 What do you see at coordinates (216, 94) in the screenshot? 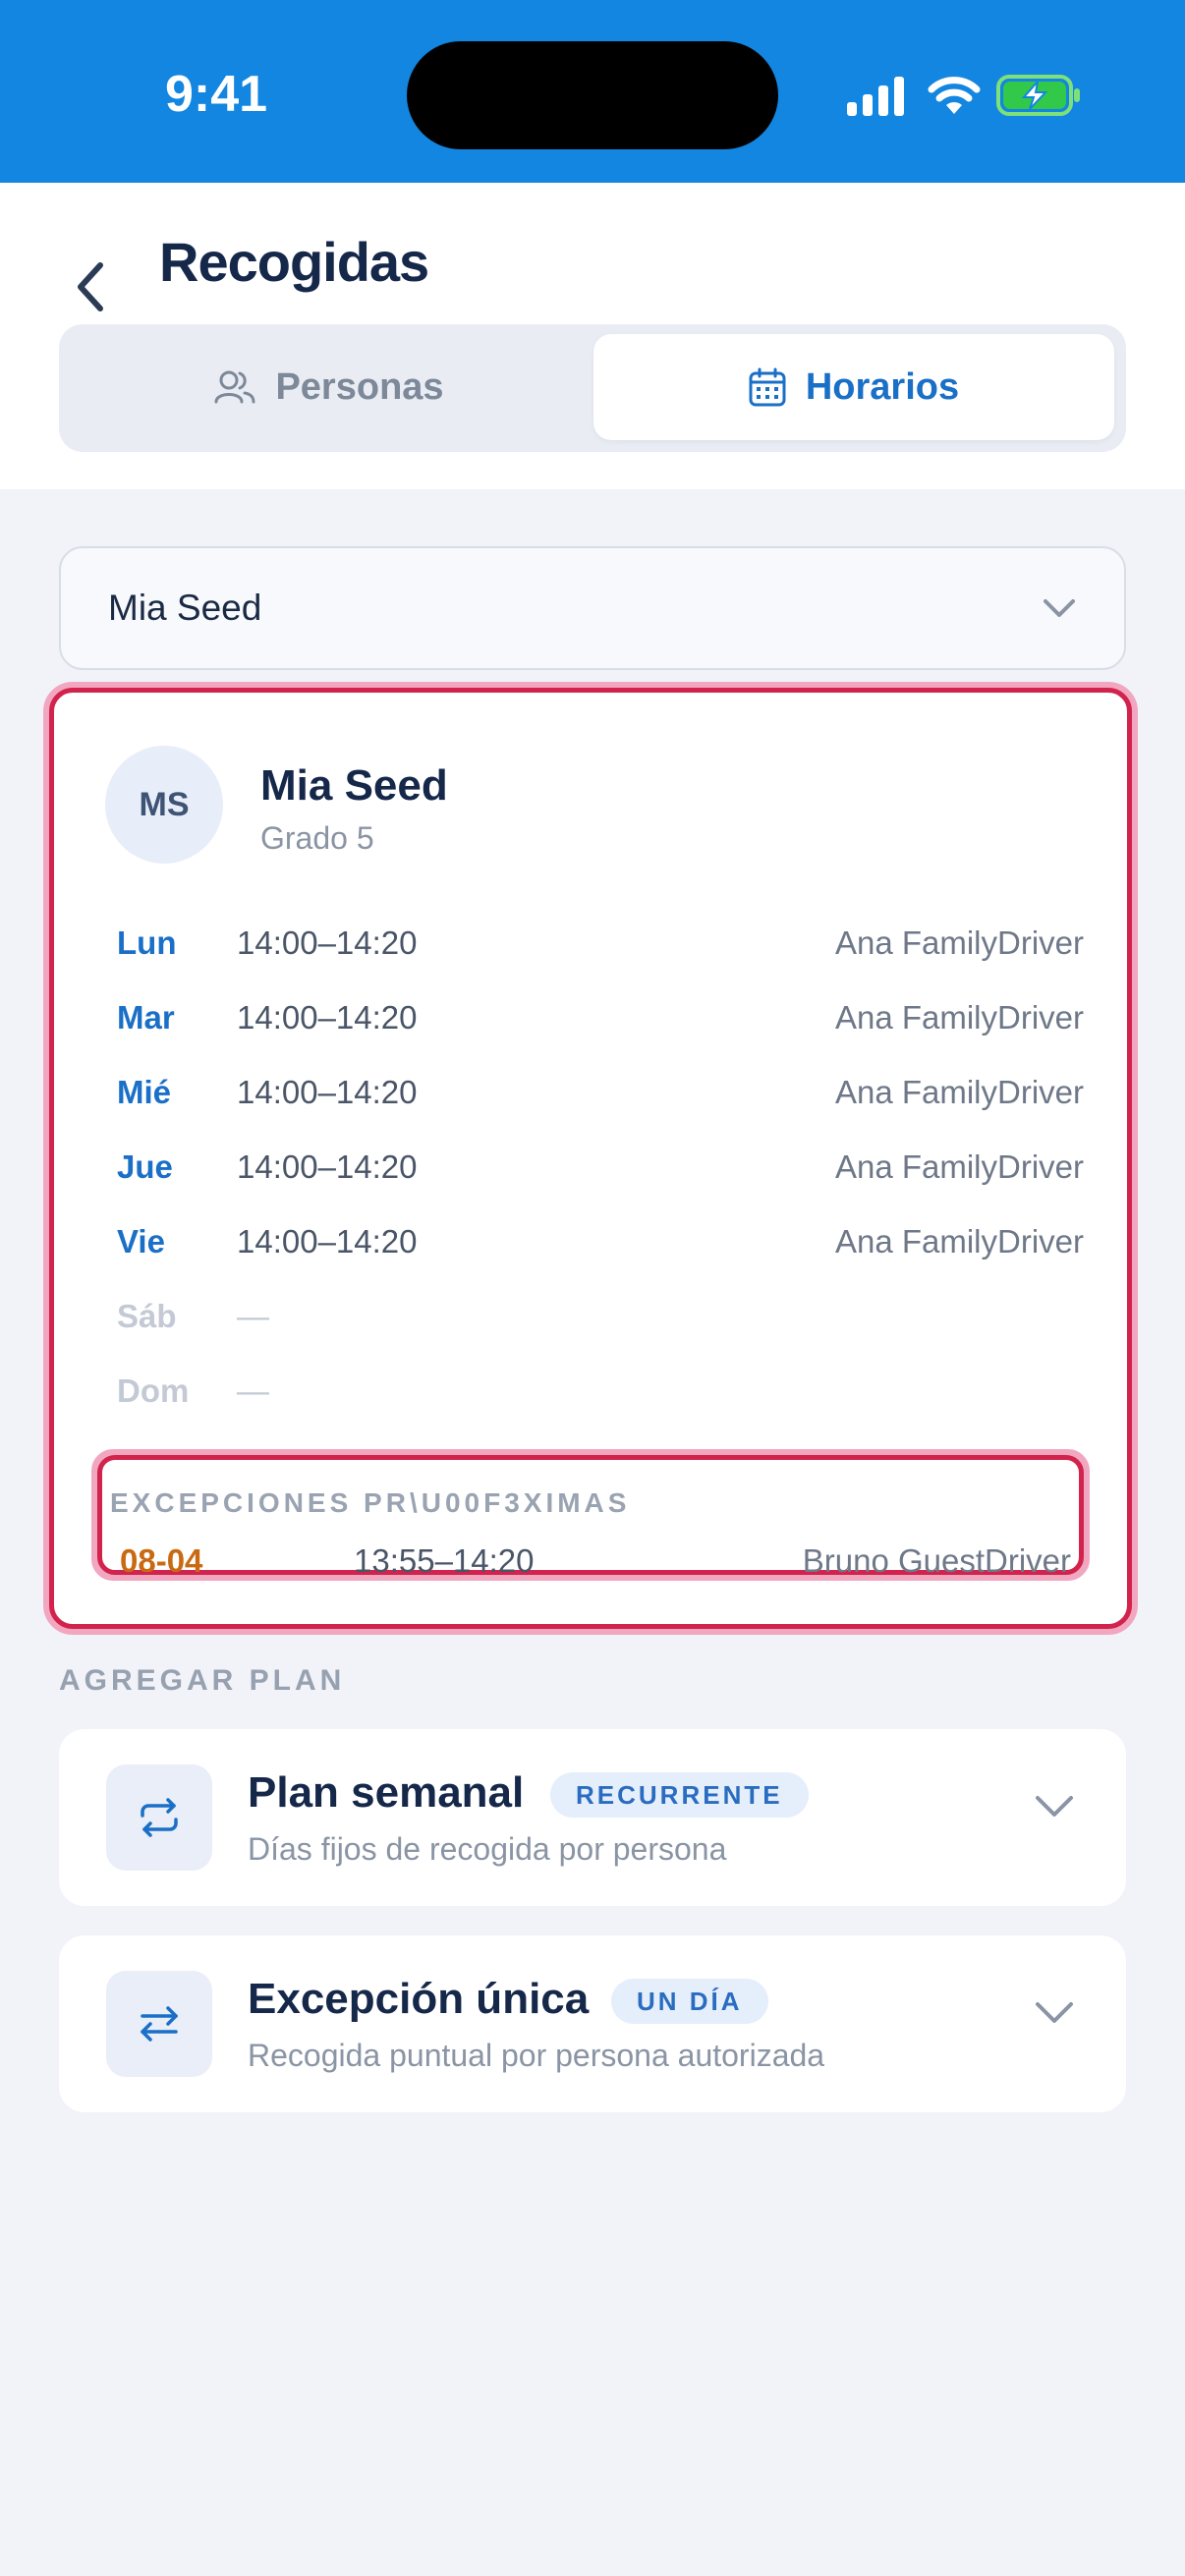
I see `status-time: 9:41` at bounding box center [216, 94].